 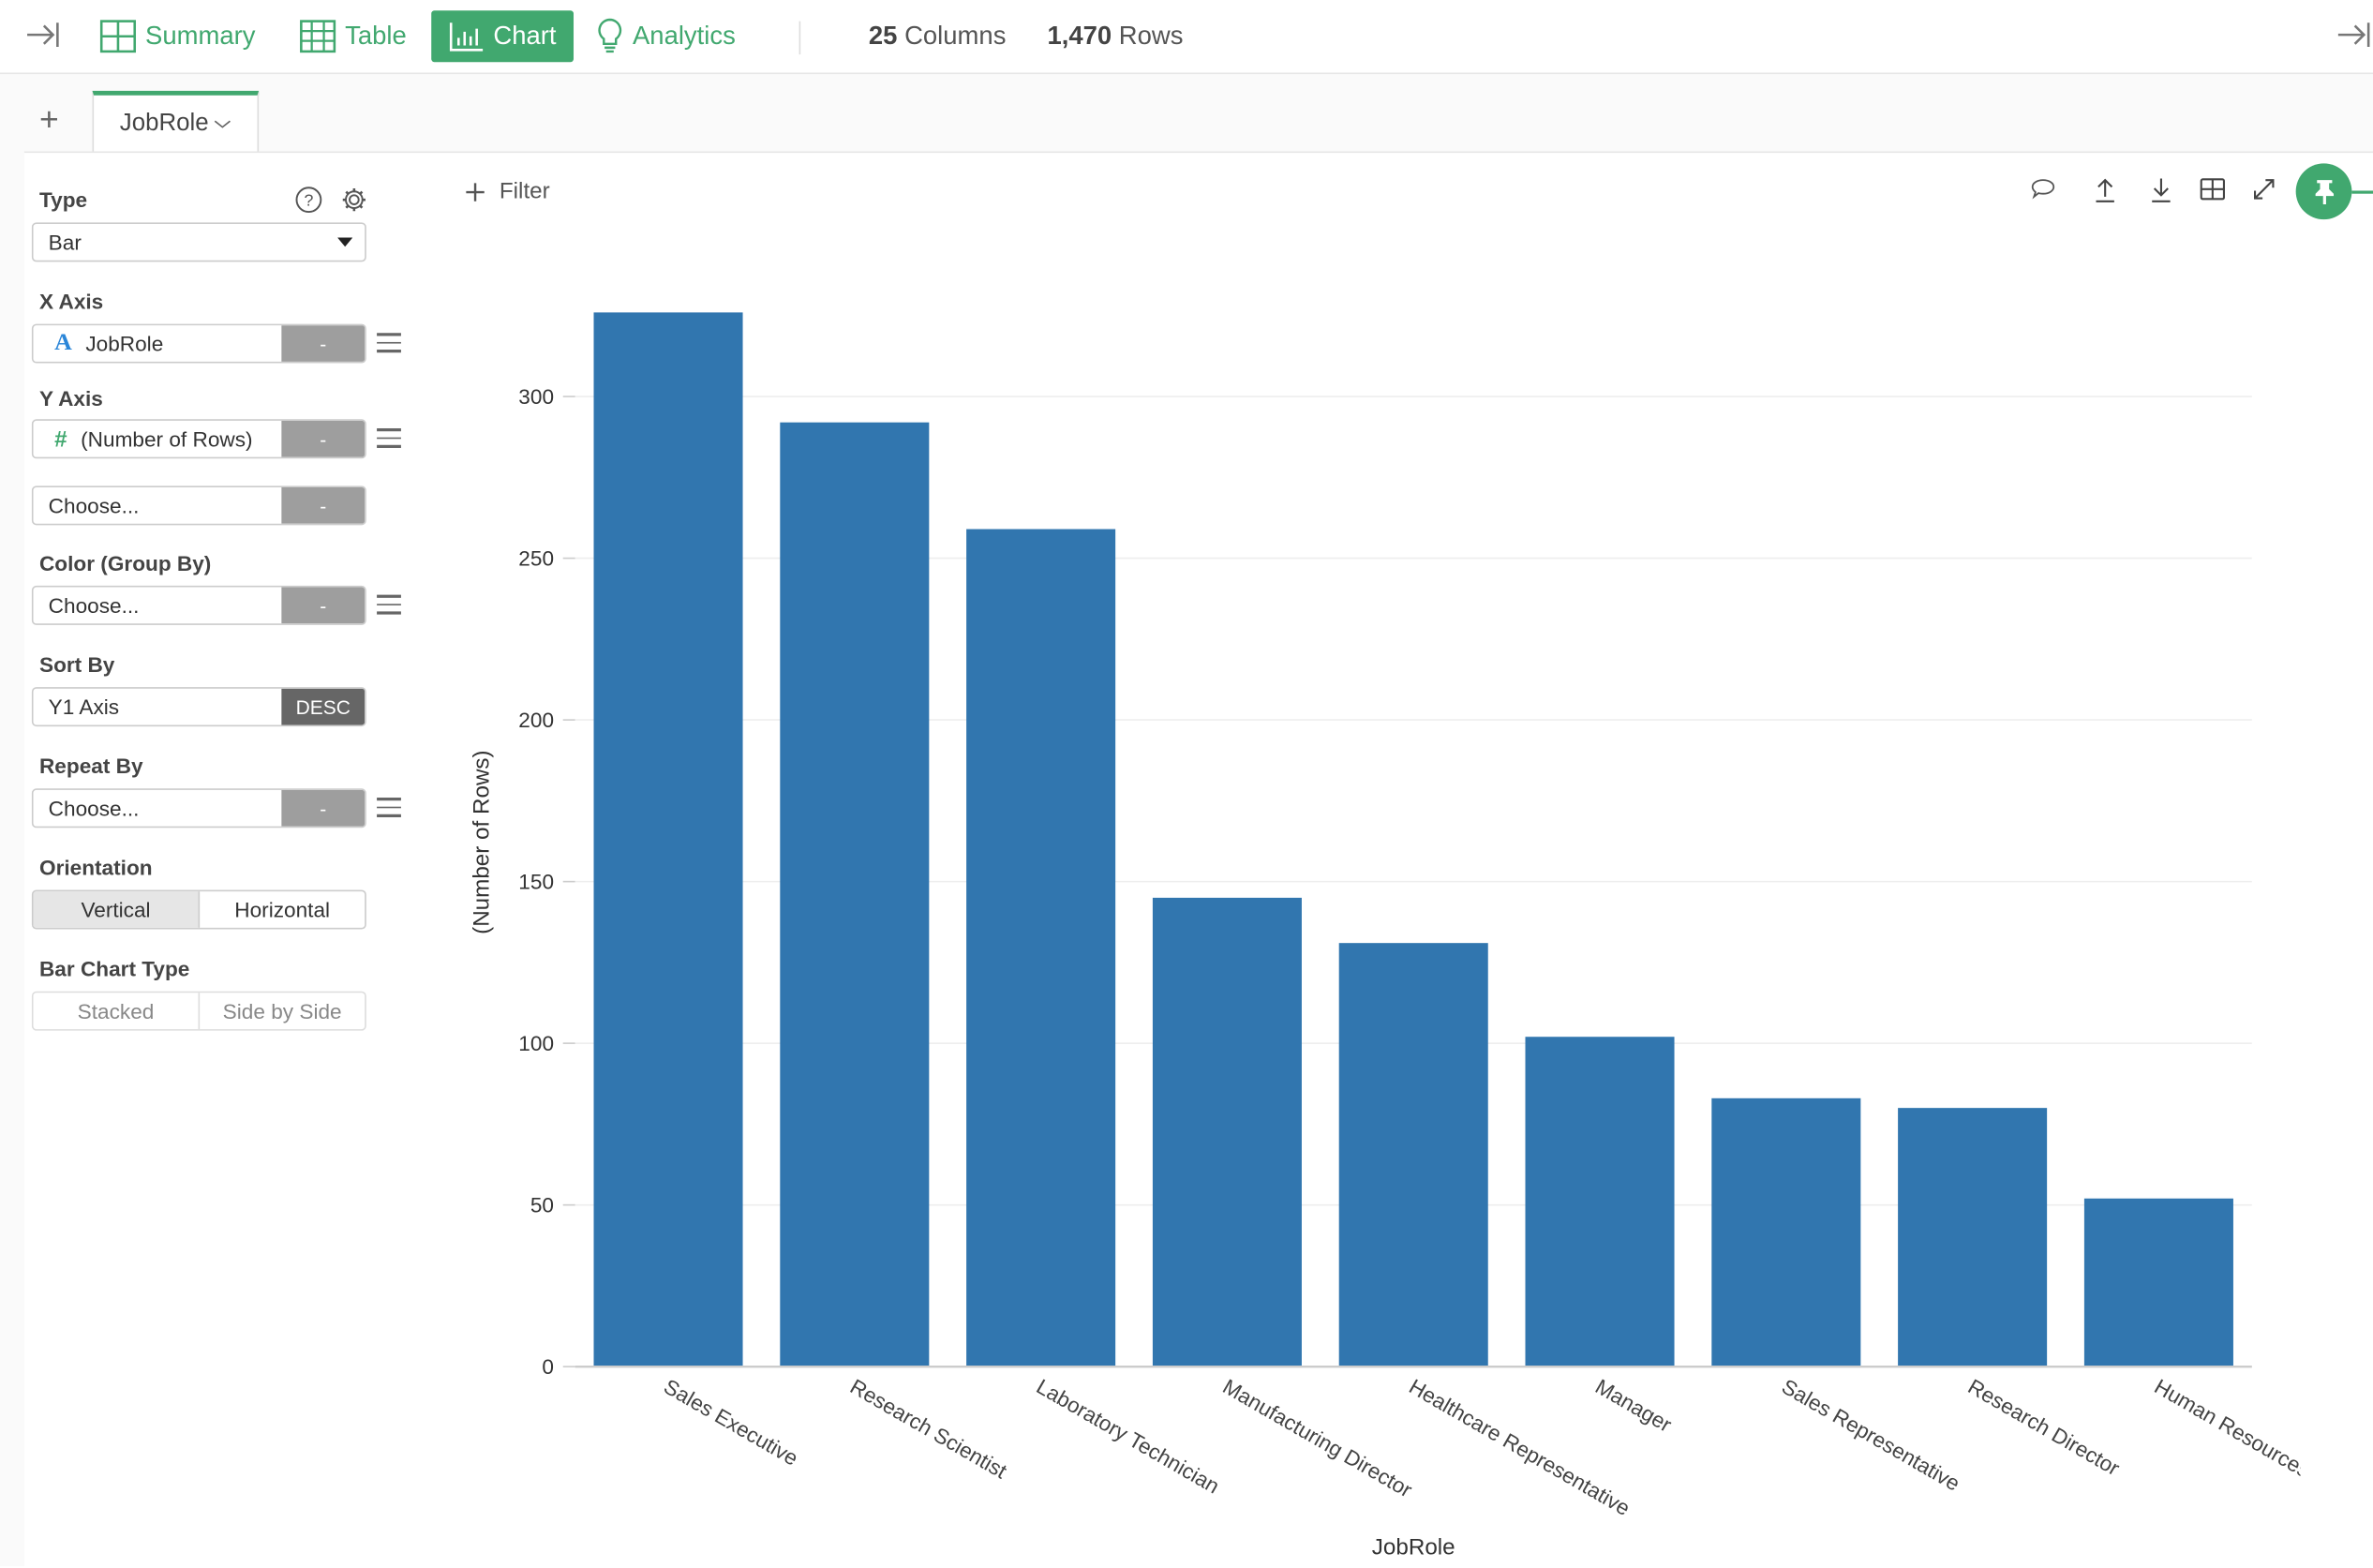 I want to click on y-axis-value: (Number of Rows), so click(x=167, y=439).